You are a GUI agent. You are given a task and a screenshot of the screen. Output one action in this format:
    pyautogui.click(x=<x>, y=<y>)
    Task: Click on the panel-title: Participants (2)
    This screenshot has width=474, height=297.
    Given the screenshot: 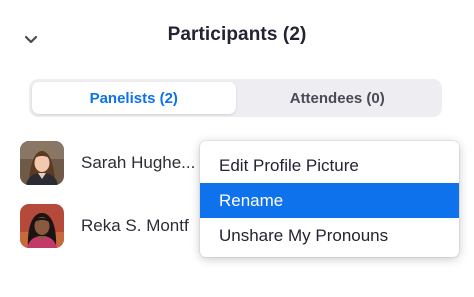 What is the action you would take?
    pyautogui.click(x=237, y=34)
    